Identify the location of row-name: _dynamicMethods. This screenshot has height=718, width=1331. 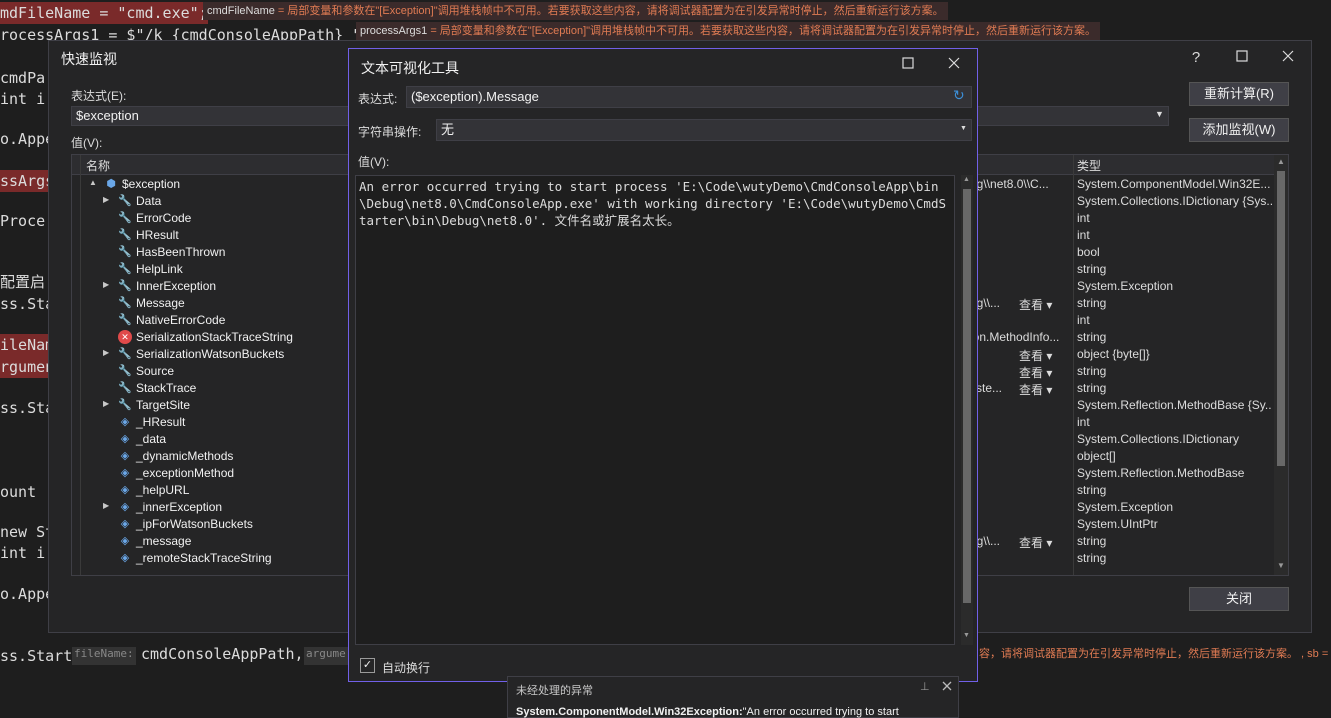
(185, 456).